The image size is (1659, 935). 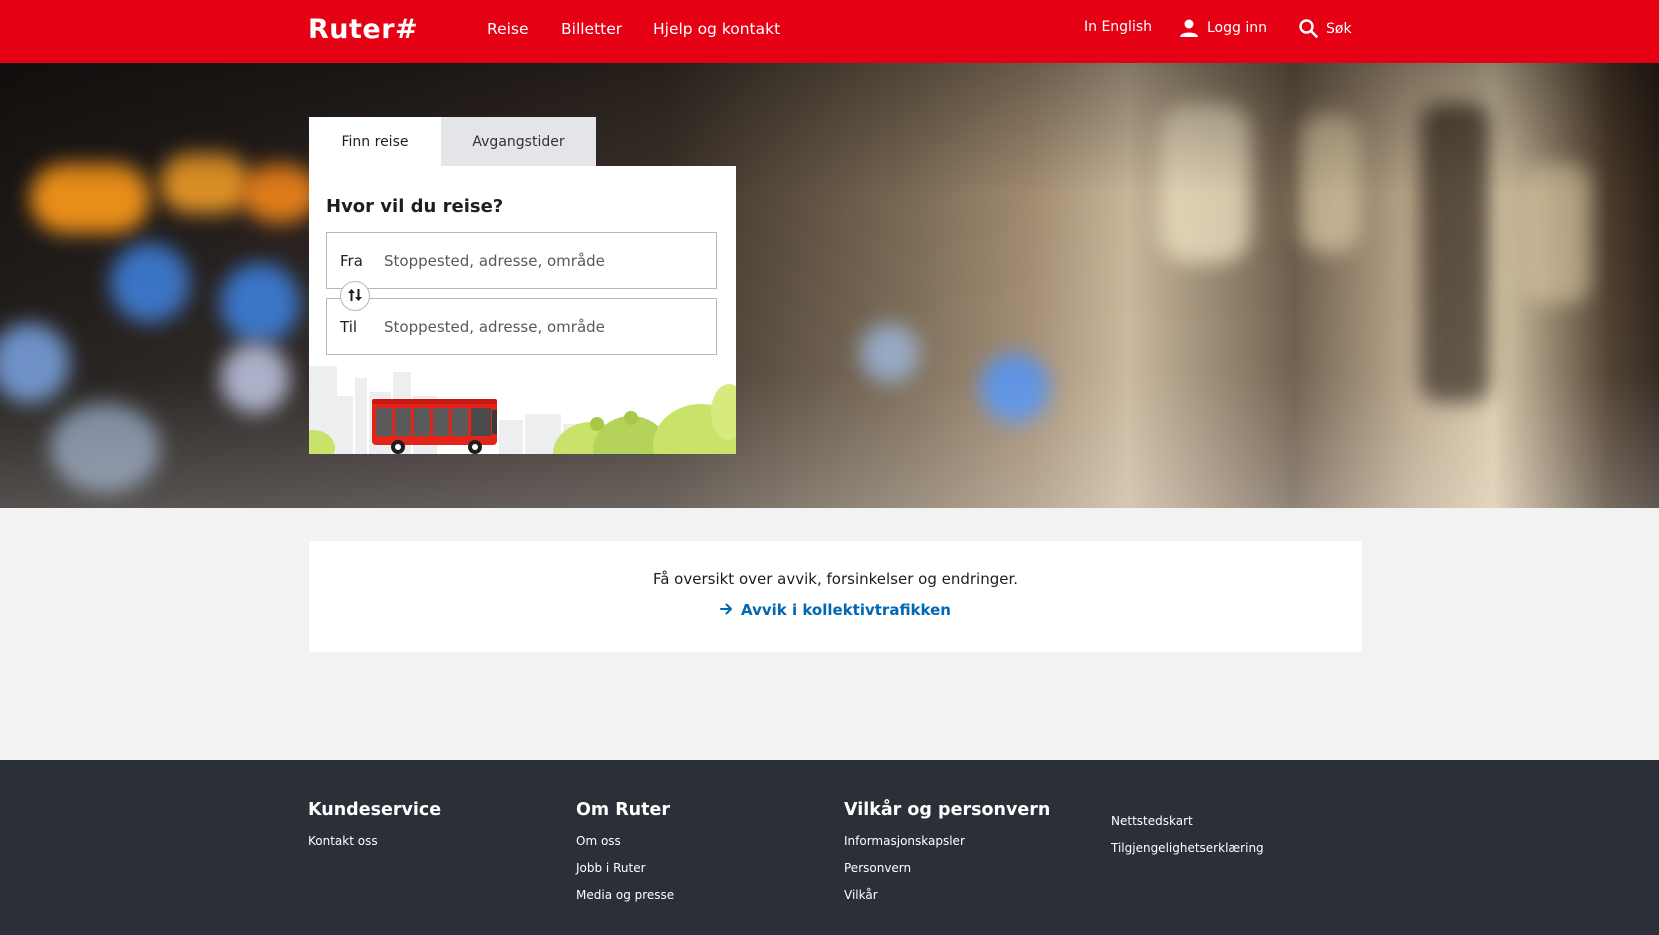 What do you see at coordinates (415, 206) in the screenshot?
I see `search-card-title: Hvor vil du reise?` at bounding box center [415, 206].